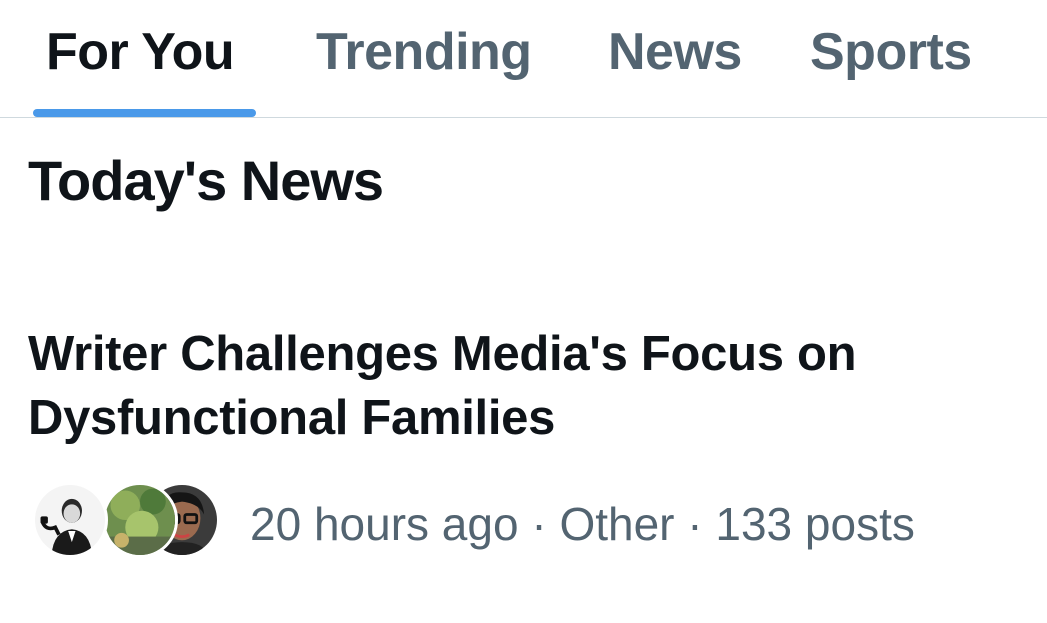  Describe the element at coordinates (891, 52) in the screenshot. I see `tab-sports: Sports` at that location.